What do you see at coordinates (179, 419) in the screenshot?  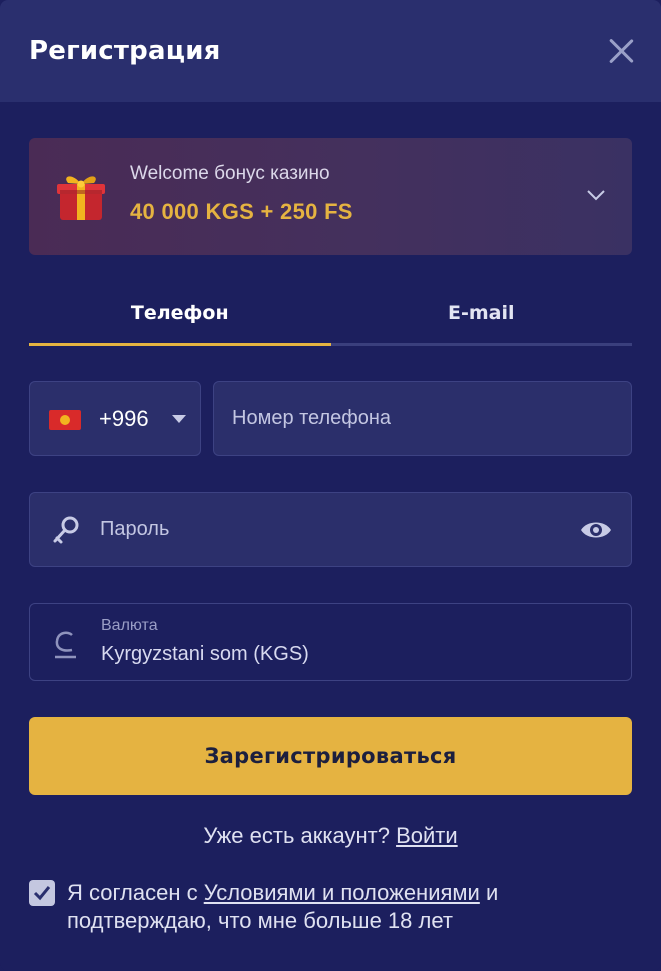 I see `caret-down-icon` at bounding box center [179, 419].